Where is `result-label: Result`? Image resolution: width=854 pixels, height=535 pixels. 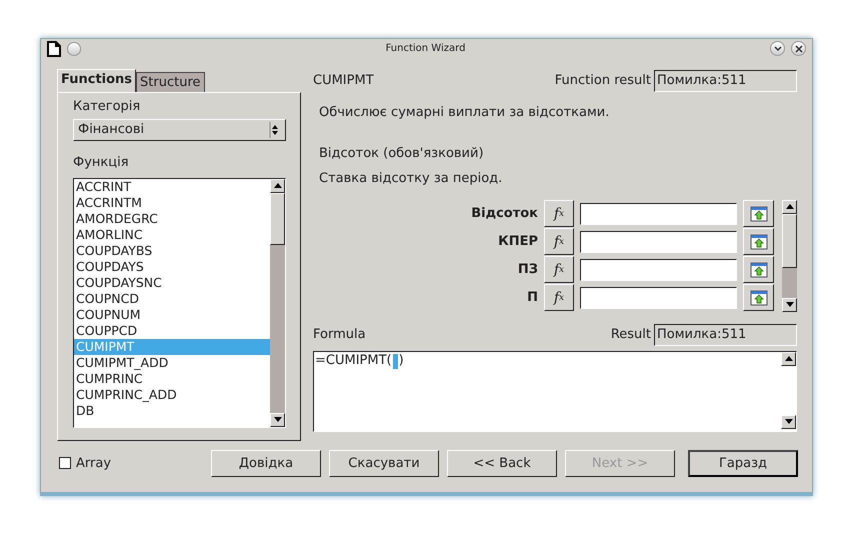 result-label: Result is located at coordinates (630, 334).